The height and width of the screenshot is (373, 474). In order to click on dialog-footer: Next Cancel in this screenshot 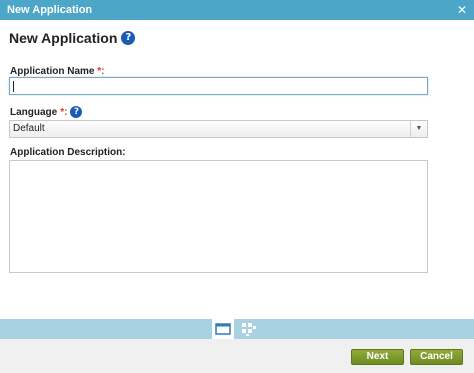, I will do `click(237, 356)`.